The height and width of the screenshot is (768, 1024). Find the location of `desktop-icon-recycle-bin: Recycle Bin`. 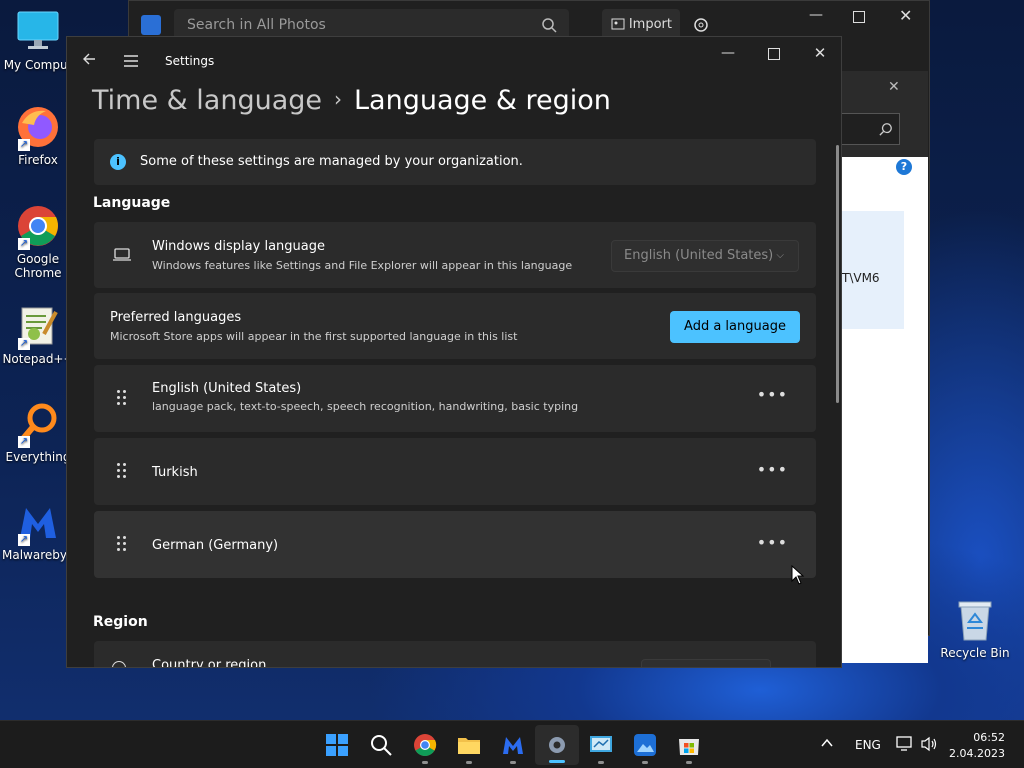

desktop-icon-recycle-bin: Recycle Bin is located at coordinates (975, 629).